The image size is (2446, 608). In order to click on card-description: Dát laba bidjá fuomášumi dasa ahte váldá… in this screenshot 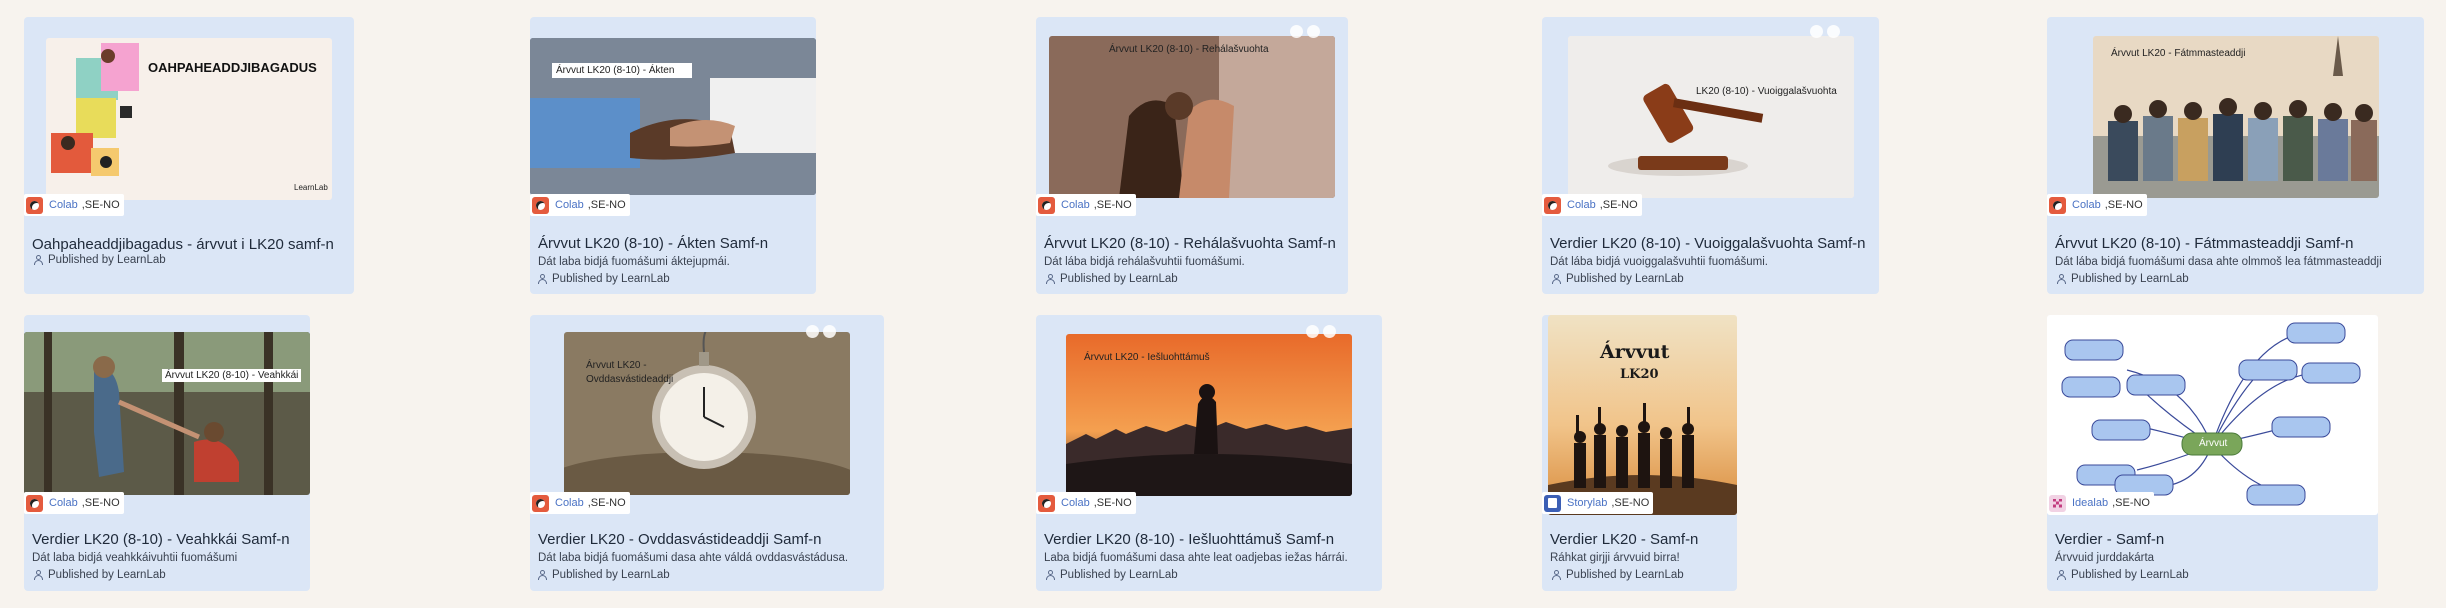, I will do `click(693, 558)`.